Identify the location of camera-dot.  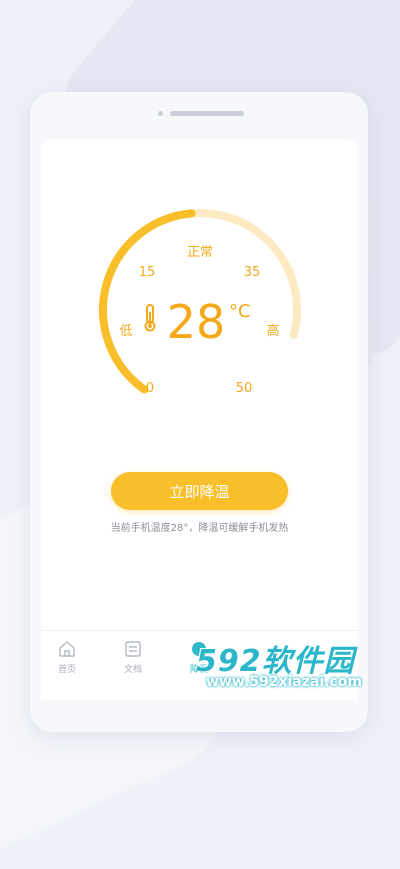
(160, 113).